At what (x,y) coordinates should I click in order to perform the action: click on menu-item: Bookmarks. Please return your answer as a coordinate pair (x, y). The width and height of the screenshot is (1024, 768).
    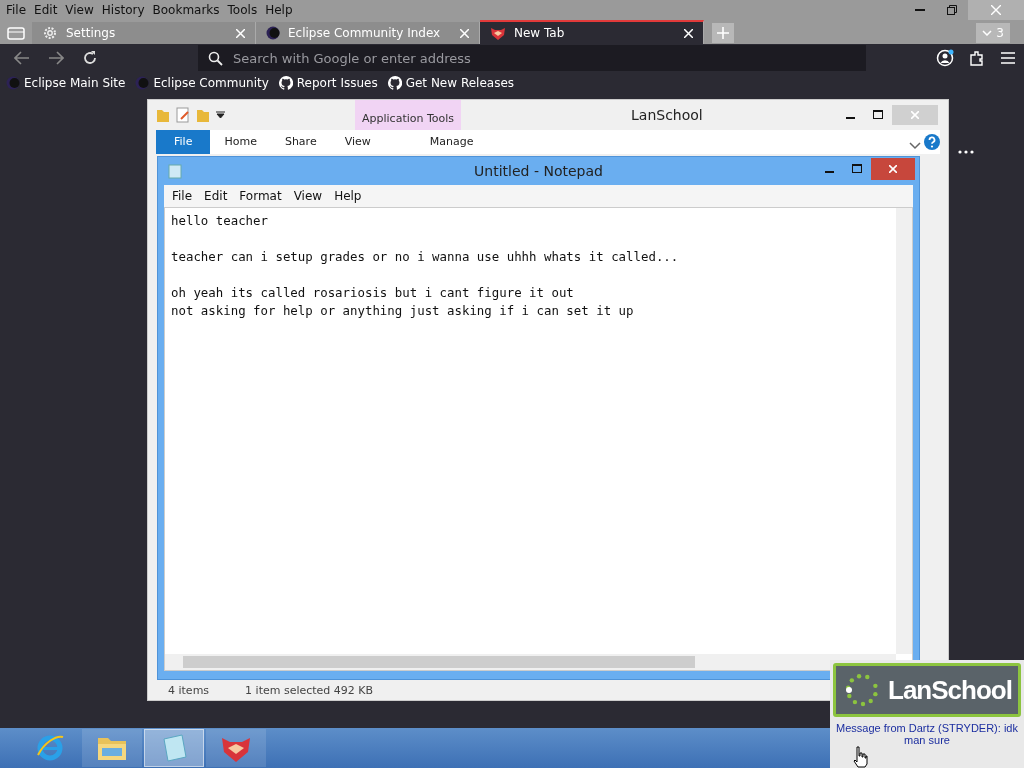
    Looking at the image, I should click on (186, 10).